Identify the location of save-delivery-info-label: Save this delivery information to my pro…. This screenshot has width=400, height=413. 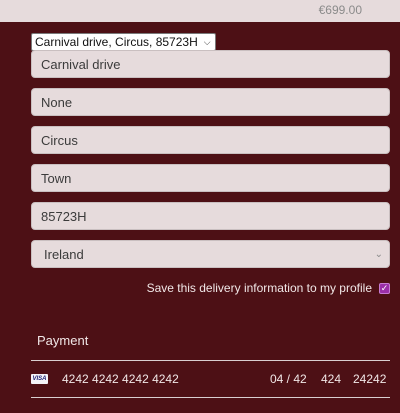
(259, 288).